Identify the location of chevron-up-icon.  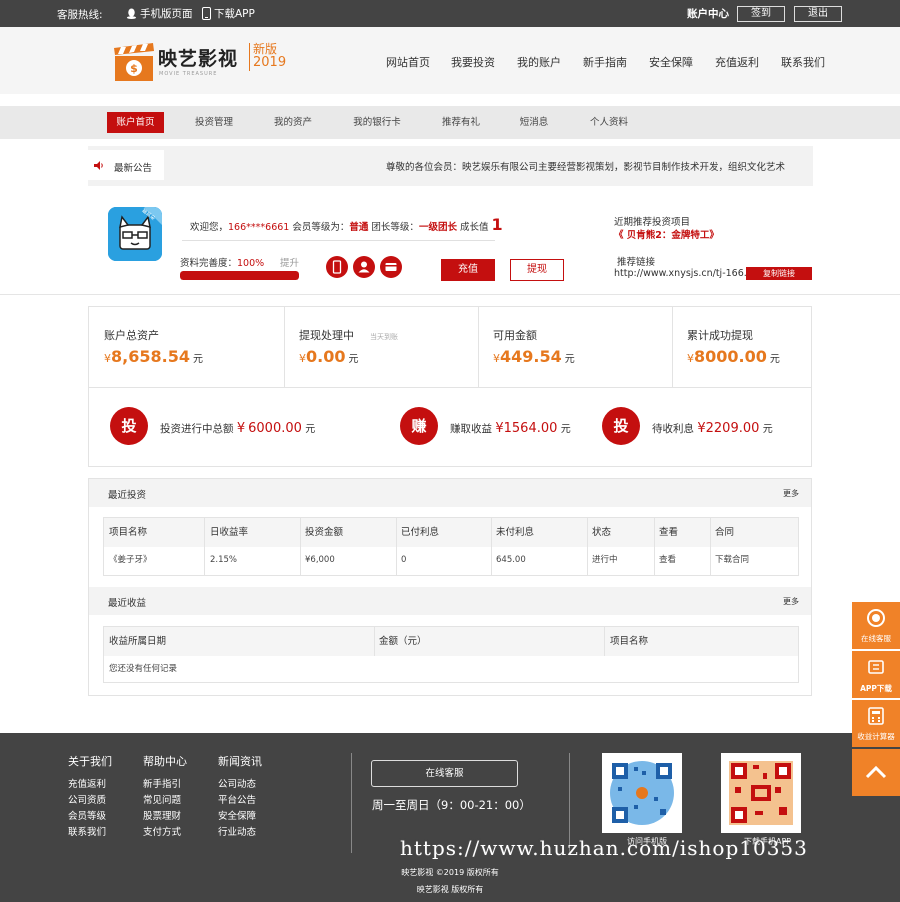
(876, 772).